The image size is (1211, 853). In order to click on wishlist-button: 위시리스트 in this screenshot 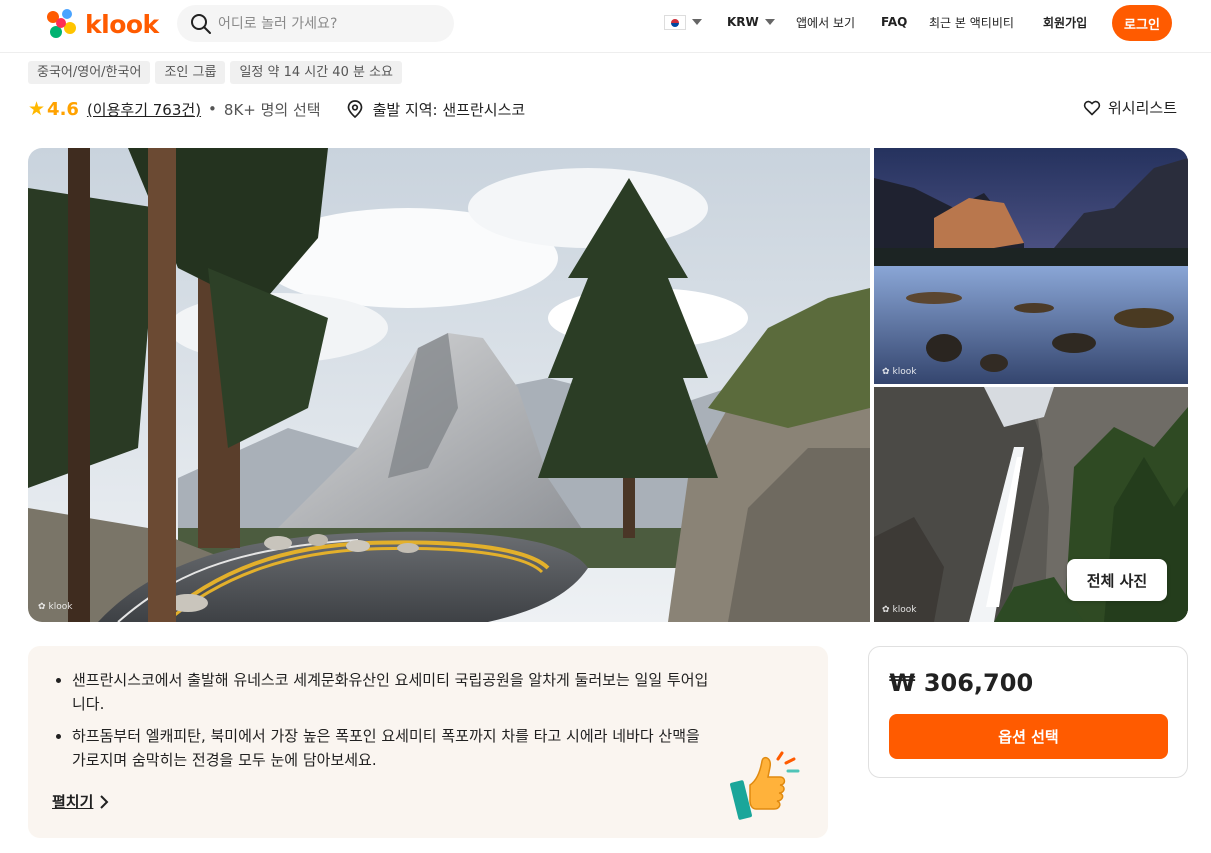, I will do `click(1130, 107)`.